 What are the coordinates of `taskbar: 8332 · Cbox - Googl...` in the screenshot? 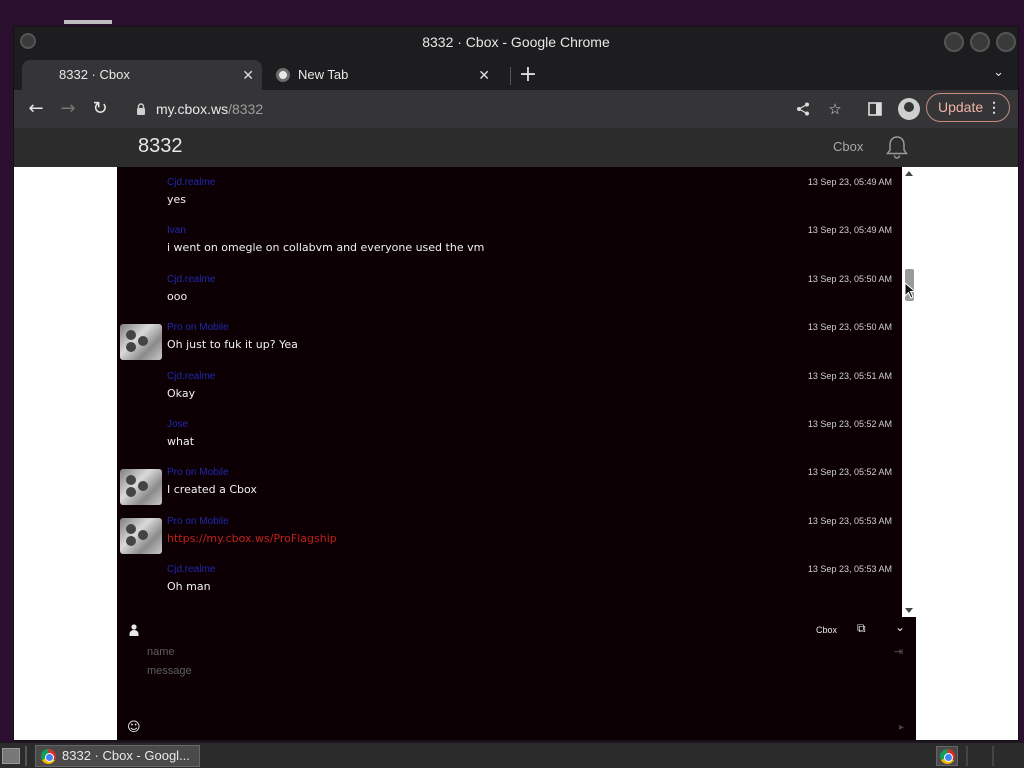 It's located at (512, 755).